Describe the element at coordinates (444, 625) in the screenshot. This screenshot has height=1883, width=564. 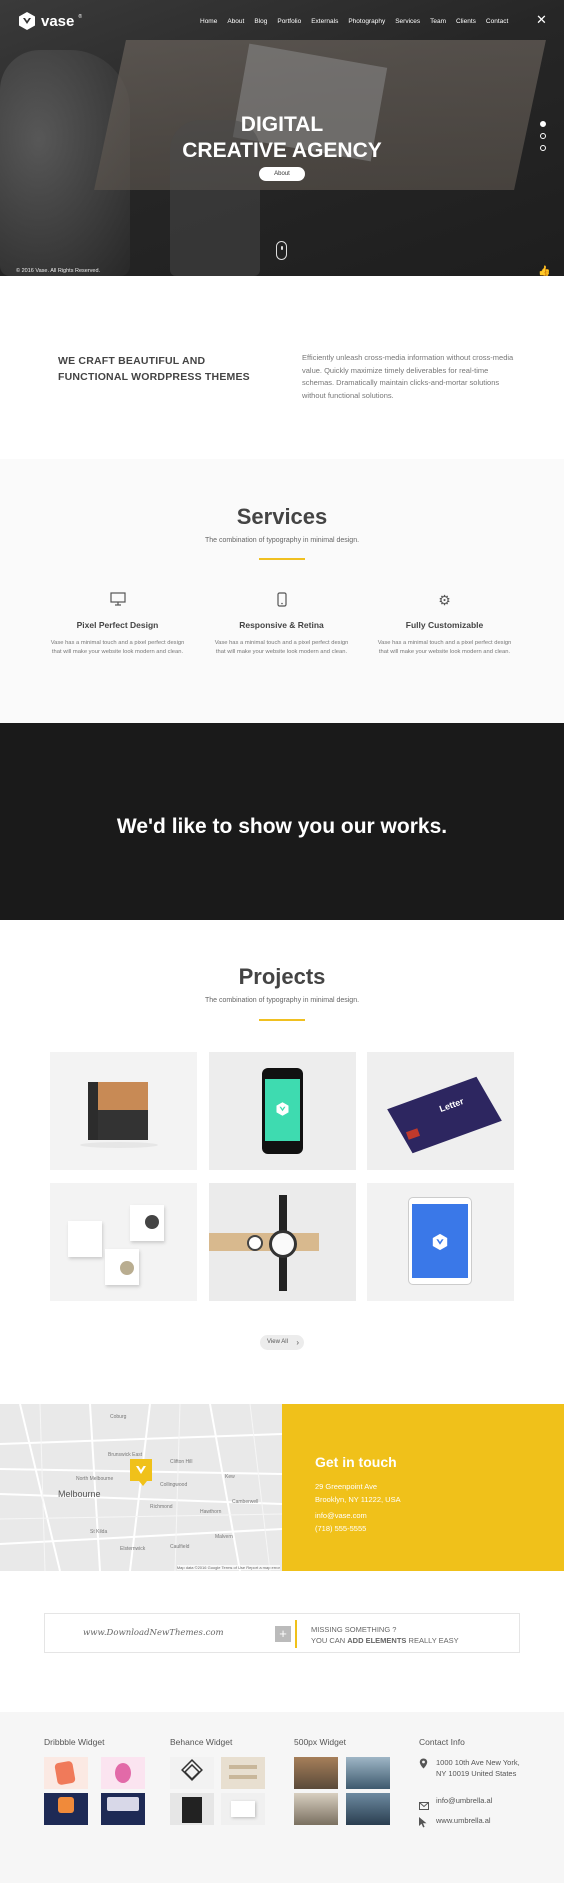
I see `service-title: Fully Customizable` at that location.